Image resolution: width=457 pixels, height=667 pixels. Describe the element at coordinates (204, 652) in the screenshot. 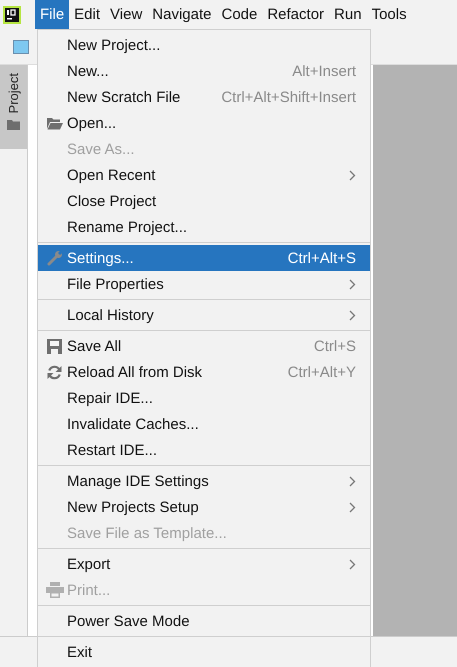

I see `menu-item: Exit` at that location.